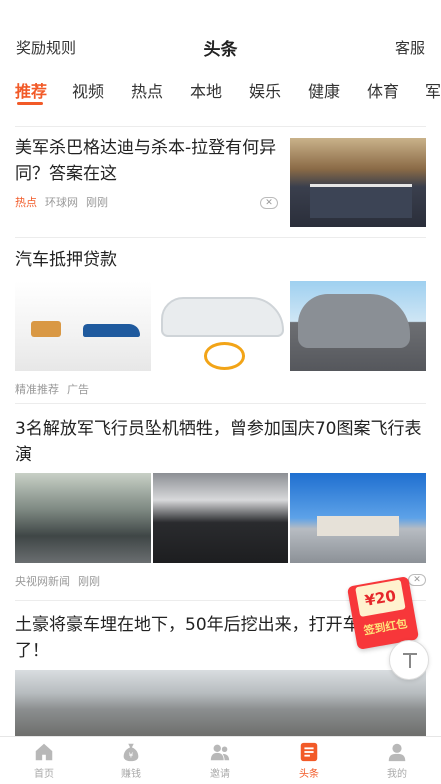 This screenshot has width=441, height=784. I want to click on headlines-icon, so click(309, 752).